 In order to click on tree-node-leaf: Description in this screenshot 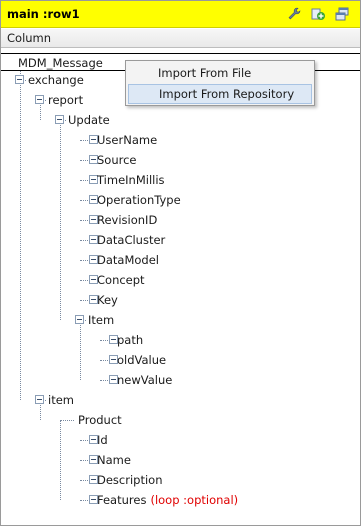, I will do `click(130, 480)`.